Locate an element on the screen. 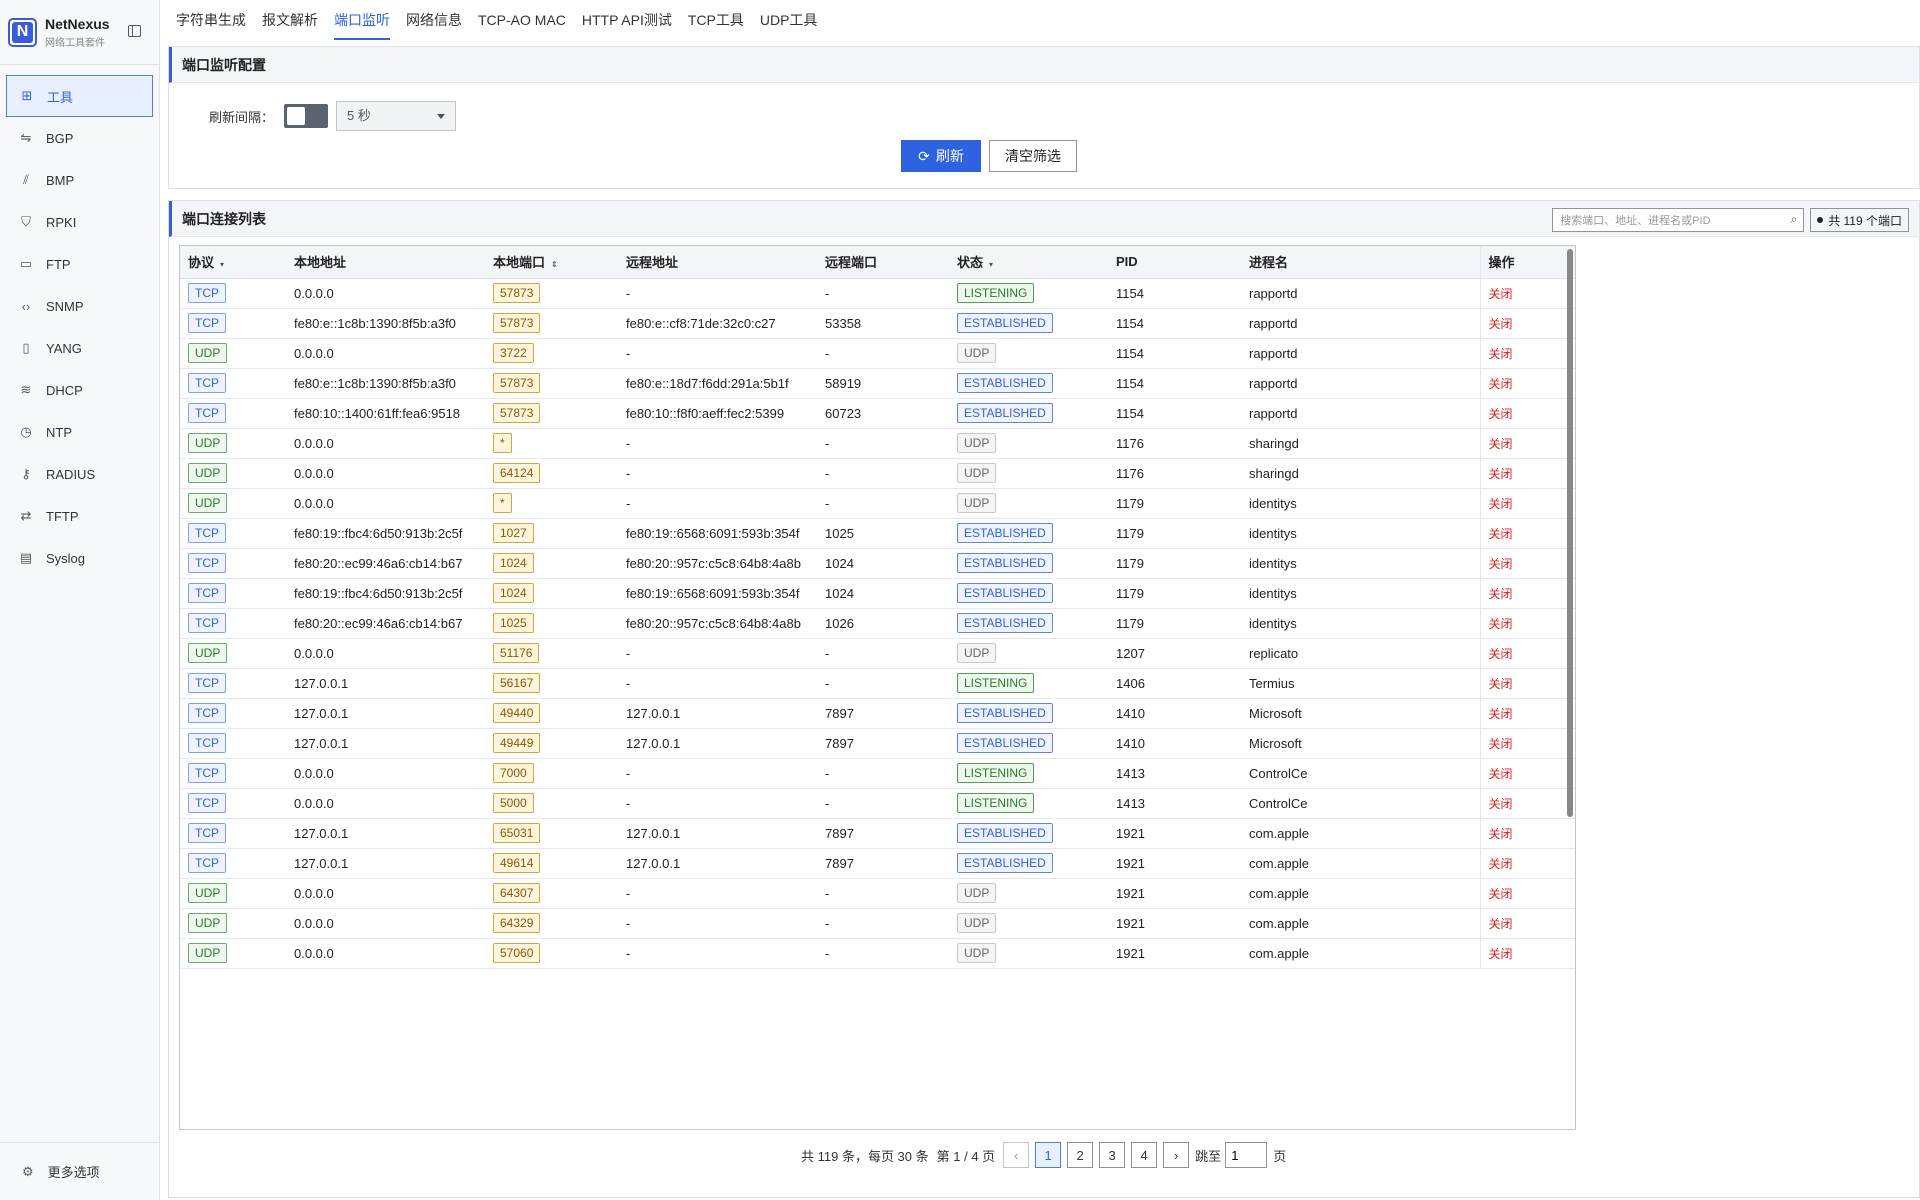  prev-page-button: ‹ is located at coordinates (1016, 1155).